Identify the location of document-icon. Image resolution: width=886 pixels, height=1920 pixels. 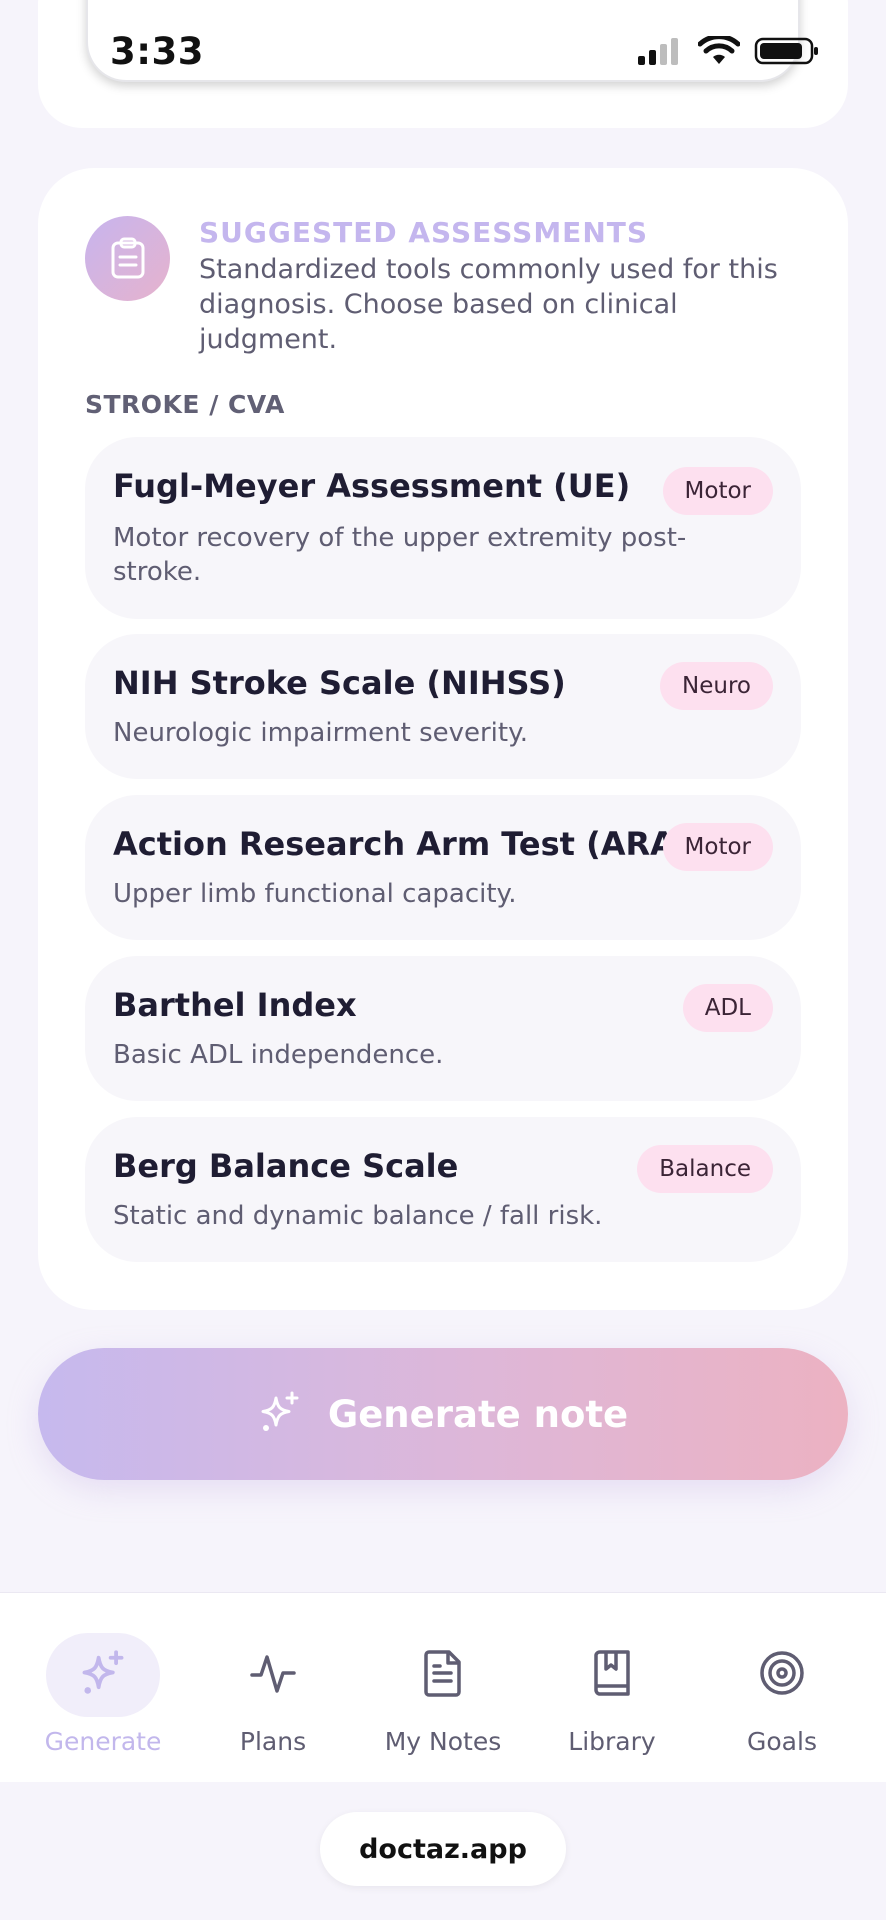
(443, 1675).